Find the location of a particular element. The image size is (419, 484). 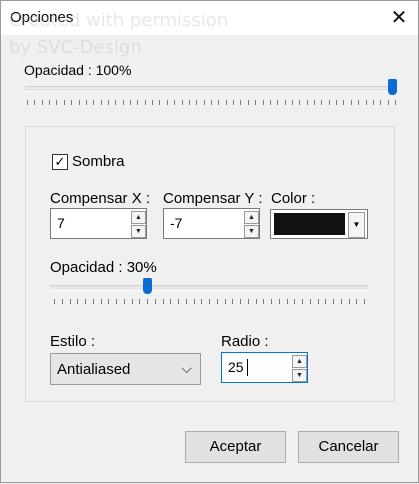

radius-spinner: 25 ▲ ▼ is located at coordinates (264, 367).